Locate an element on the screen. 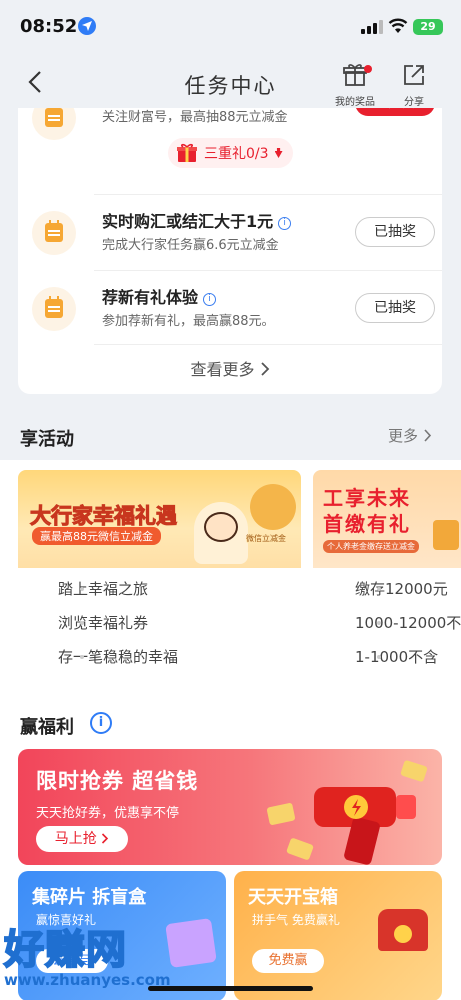  see-more-button: 查看更多 is located at coordinates (230, 368).